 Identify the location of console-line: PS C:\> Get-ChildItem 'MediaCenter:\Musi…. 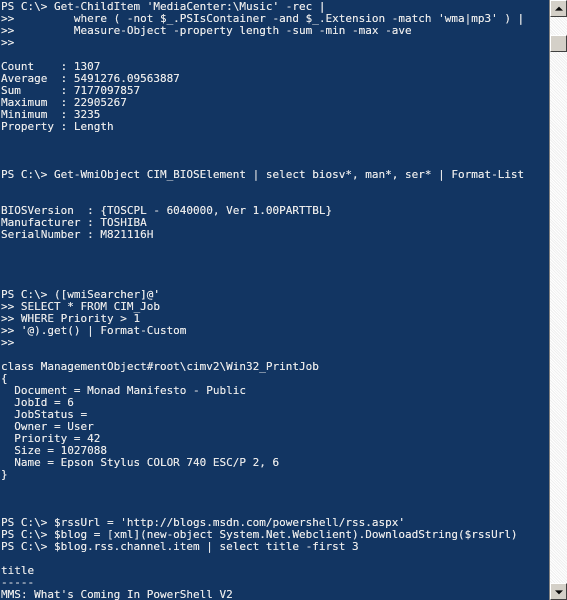
(163, 7).